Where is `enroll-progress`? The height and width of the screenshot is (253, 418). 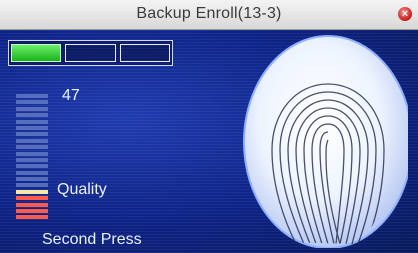 enroll-progress is located at coordinates (90, 53).